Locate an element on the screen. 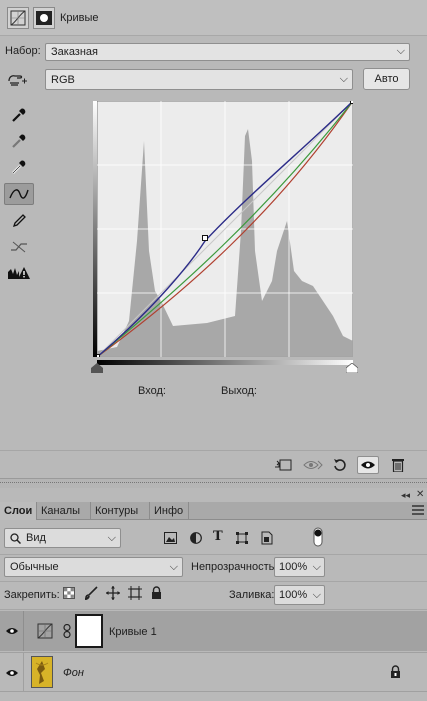 The image size is (427, 701). layer-mask-icon is located at coordinates (44, 18).